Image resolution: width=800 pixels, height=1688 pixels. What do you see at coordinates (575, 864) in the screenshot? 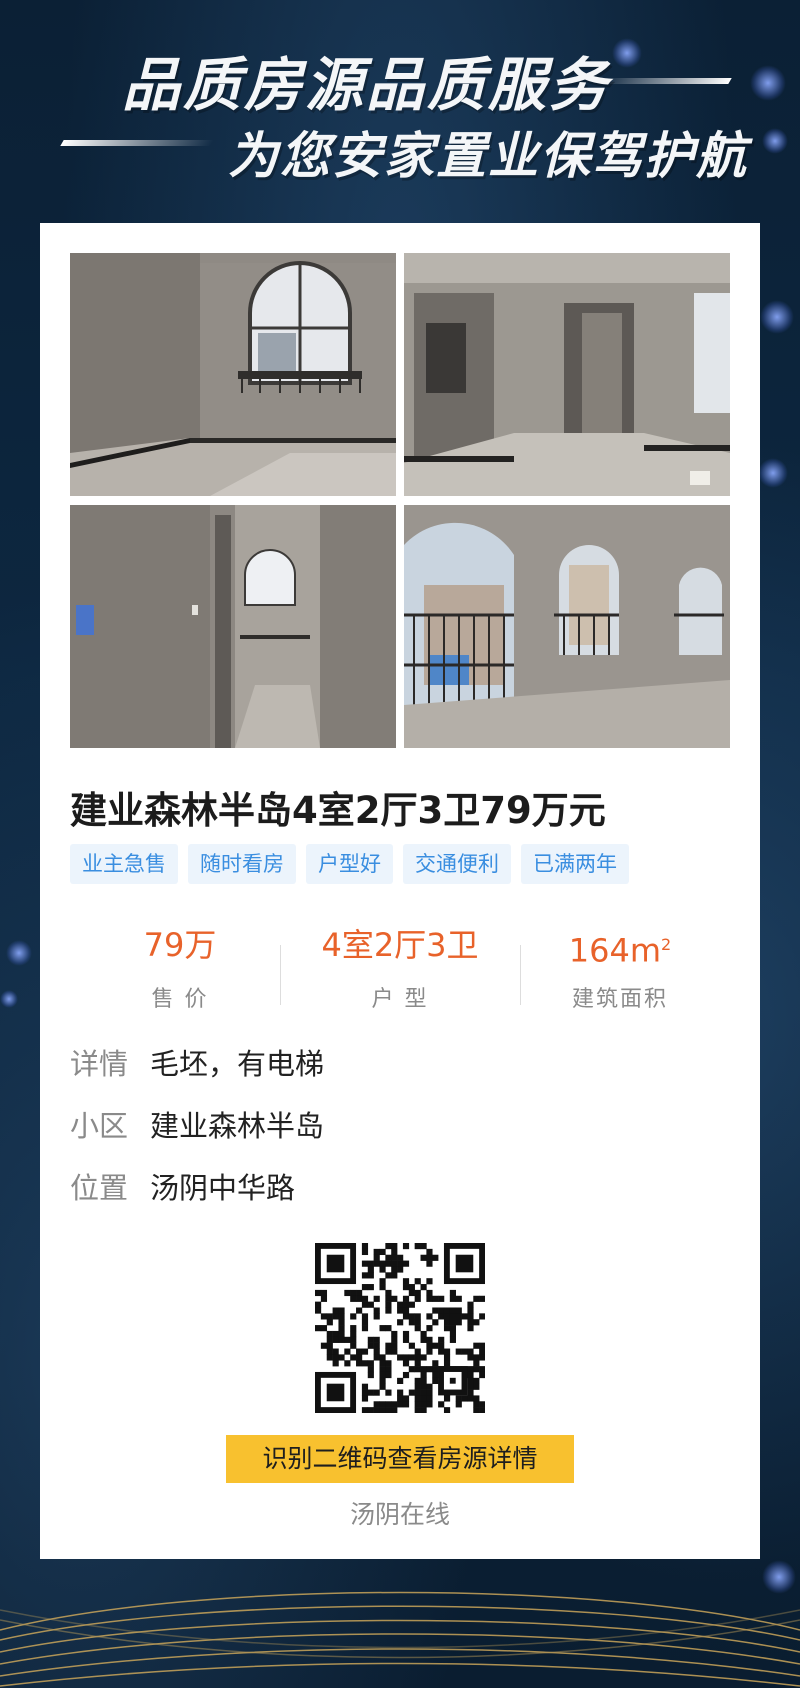
I see `tag: 已满两年` at bounding box center [575, 864].